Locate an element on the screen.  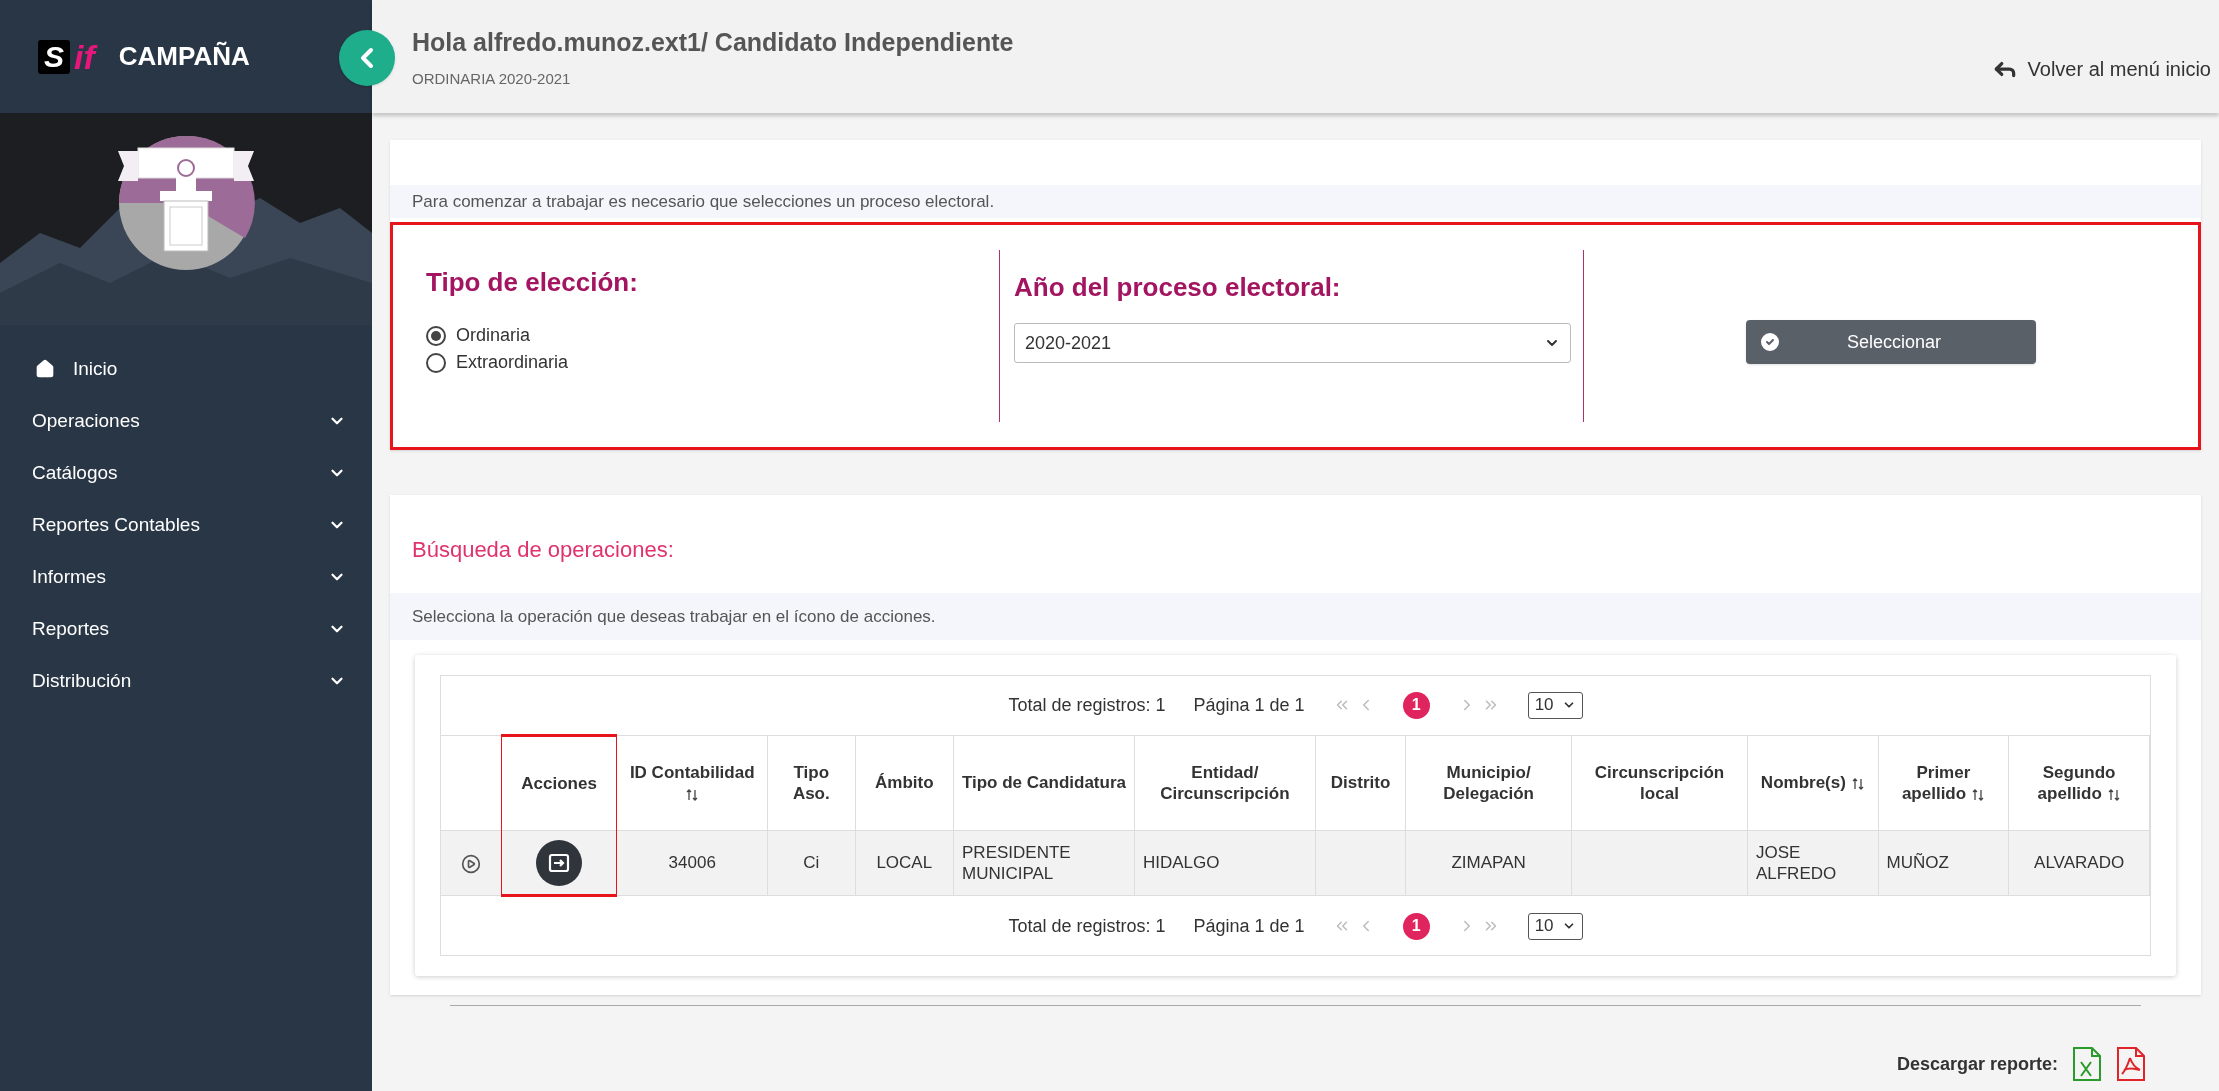
table-cell: HIDALGO is located at coordinates (1225, 863).